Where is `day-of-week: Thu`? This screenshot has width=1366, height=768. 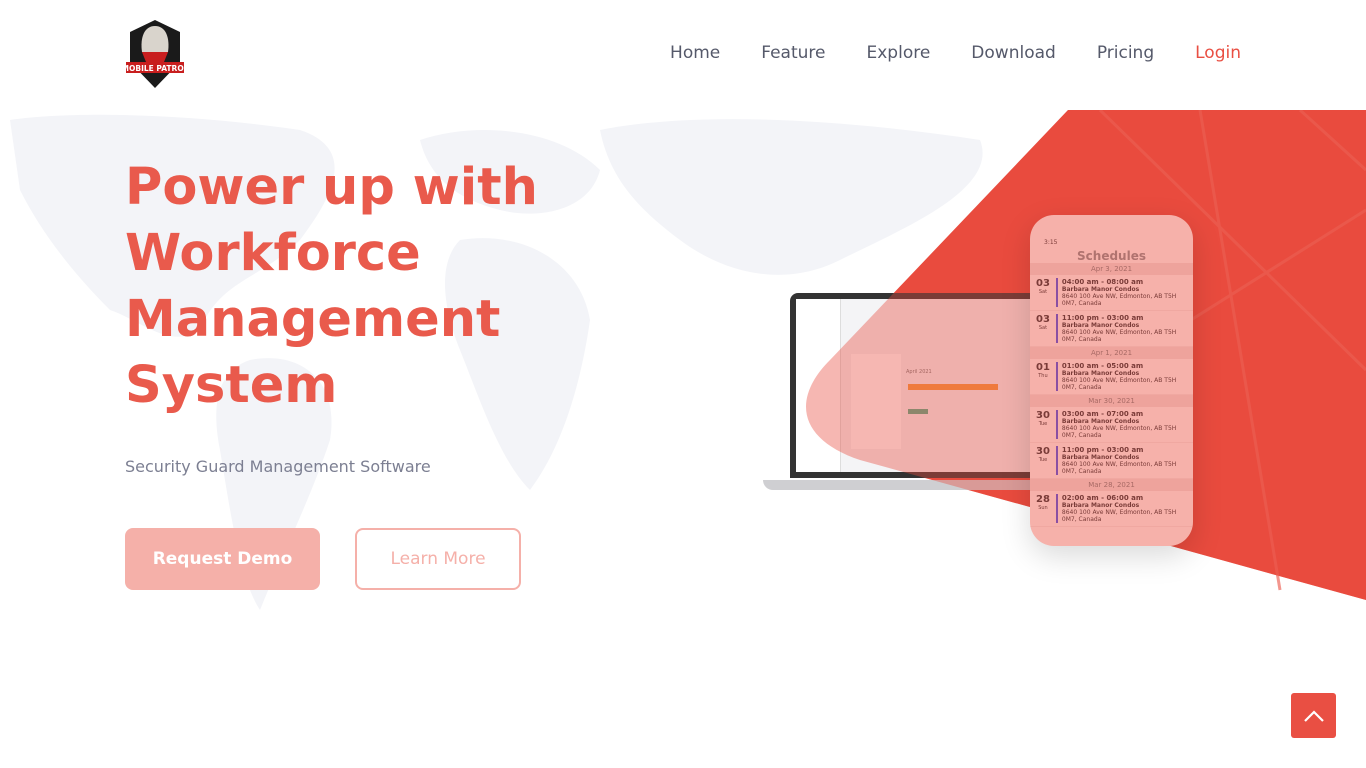 day-of-week: Thu is located at coordinates (1043, 376).